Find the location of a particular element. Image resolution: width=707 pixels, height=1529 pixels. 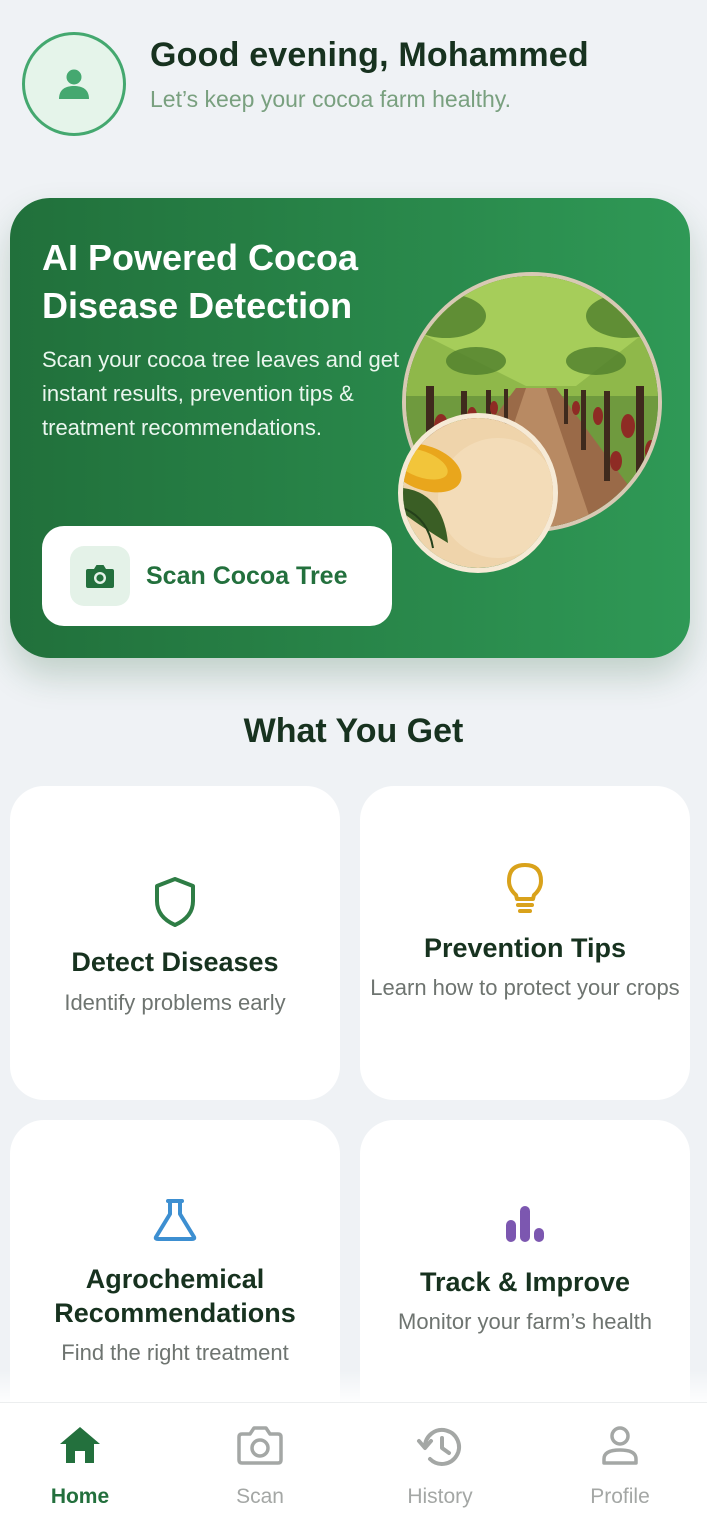

card-title-line-1: Agrochemical is located at coordinates (175, 1279).